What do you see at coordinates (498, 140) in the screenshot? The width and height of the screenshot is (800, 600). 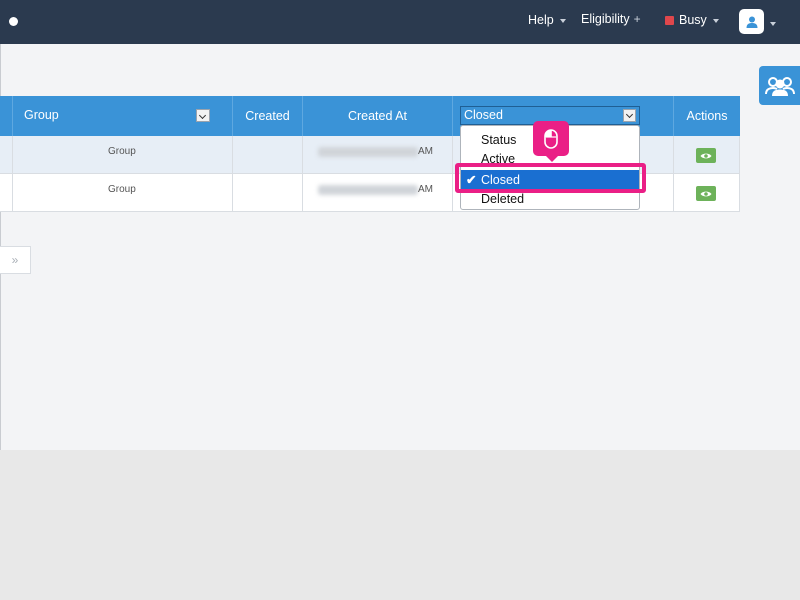 I see `option-status: Status` at bounding box center [498, 140].